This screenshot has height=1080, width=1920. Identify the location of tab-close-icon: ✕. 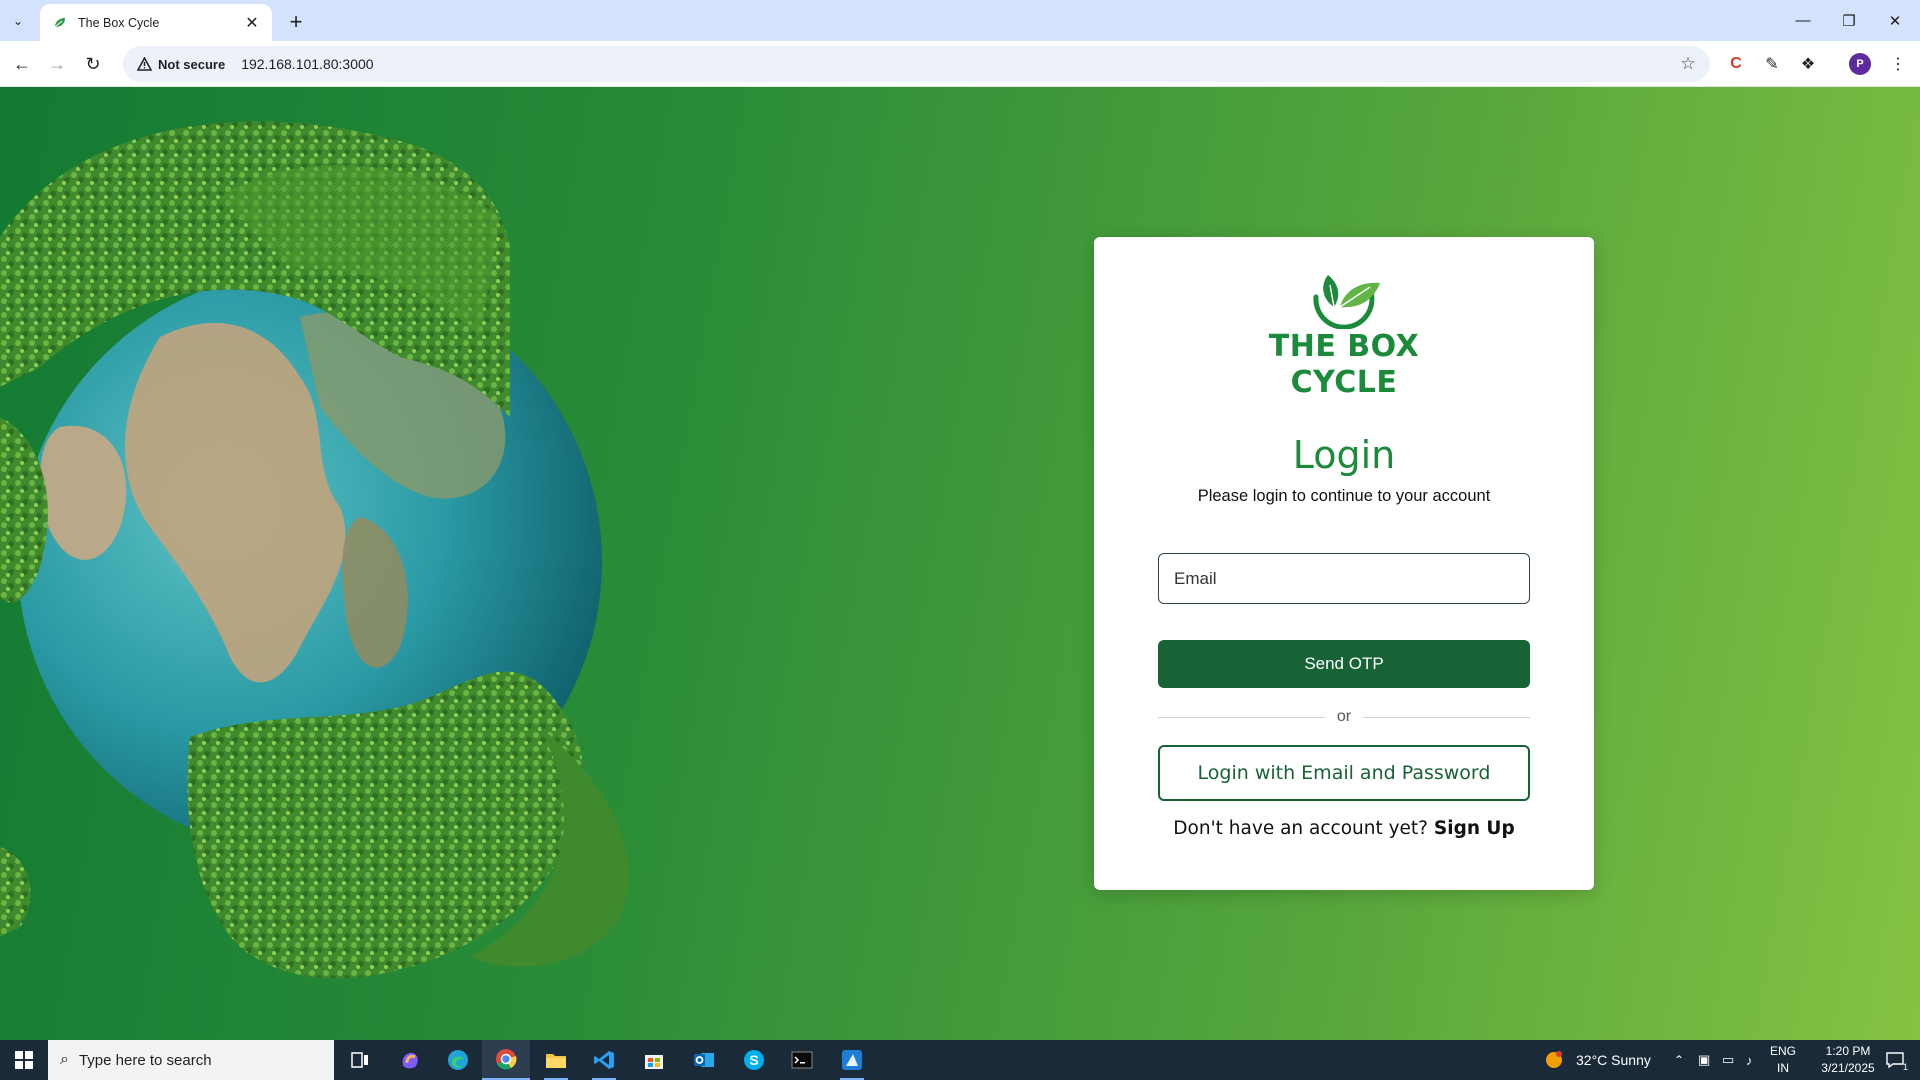
(252, 23).